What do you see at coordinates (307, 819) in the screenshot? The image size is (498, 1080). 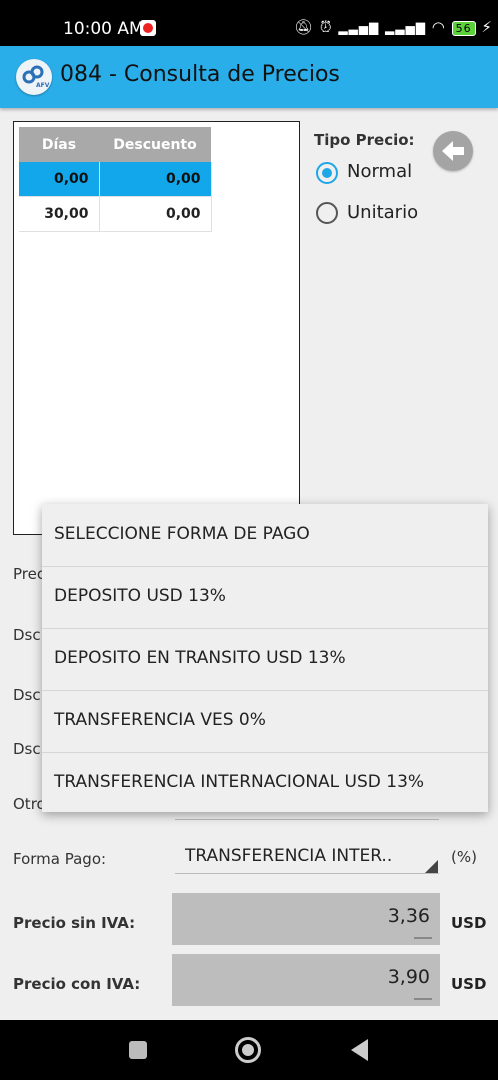 I see `otro-input-line` at bounding box center [307, 819].